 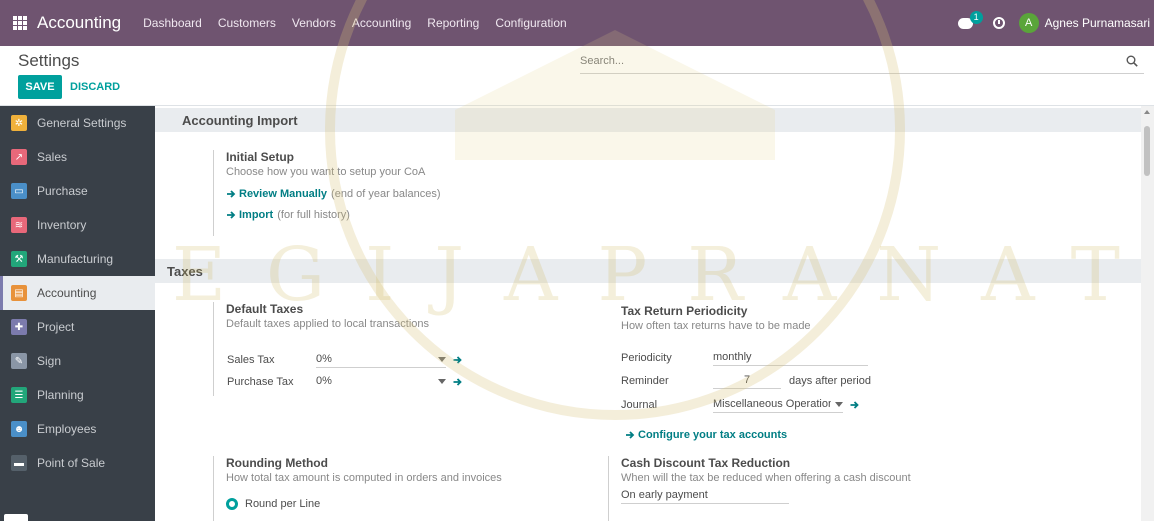 What do you see at coordinates (976, 17) in the screenshot?
I see `chat-badge: 1` at bounding box center [976, 17].